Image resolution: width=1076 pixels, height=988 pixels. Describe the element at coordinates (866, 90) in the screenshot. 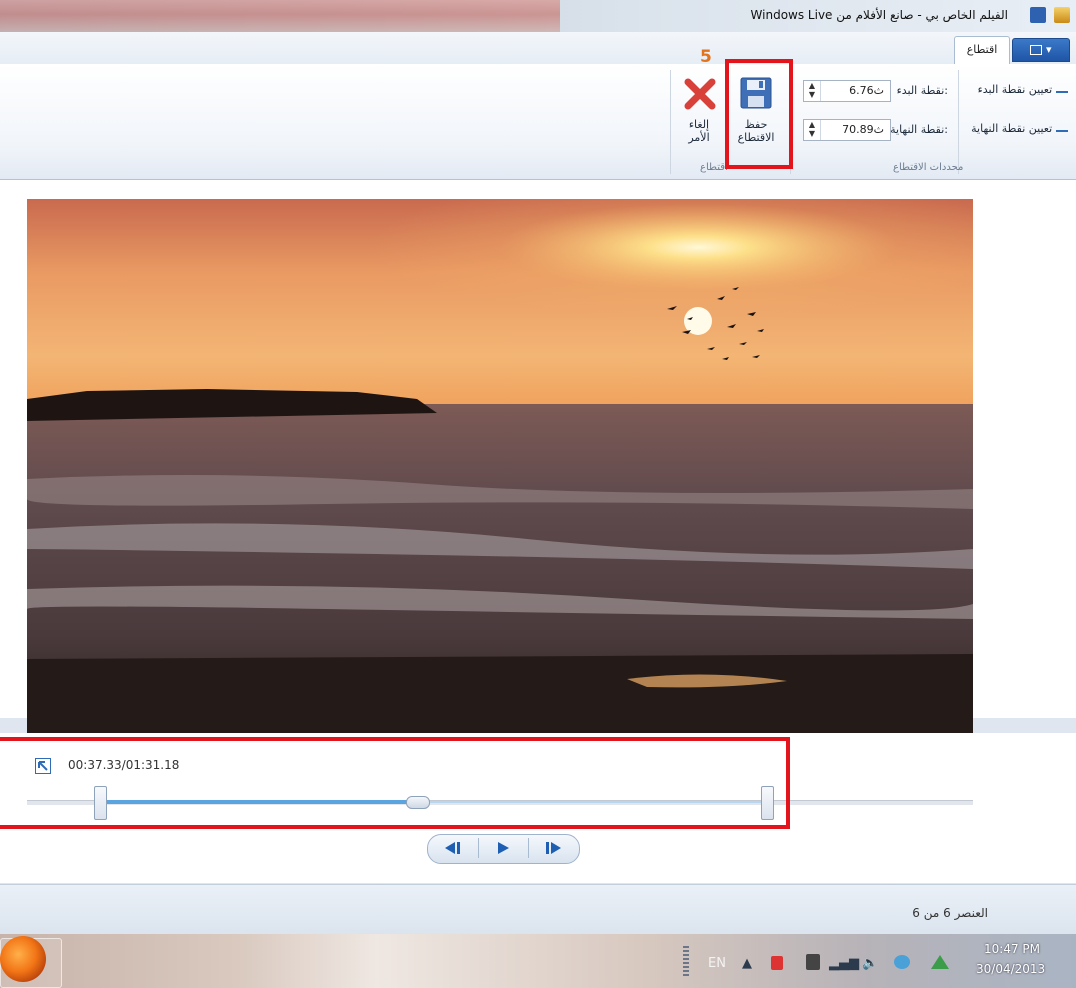

I see `start-point-value: 6.76ث` at that location.